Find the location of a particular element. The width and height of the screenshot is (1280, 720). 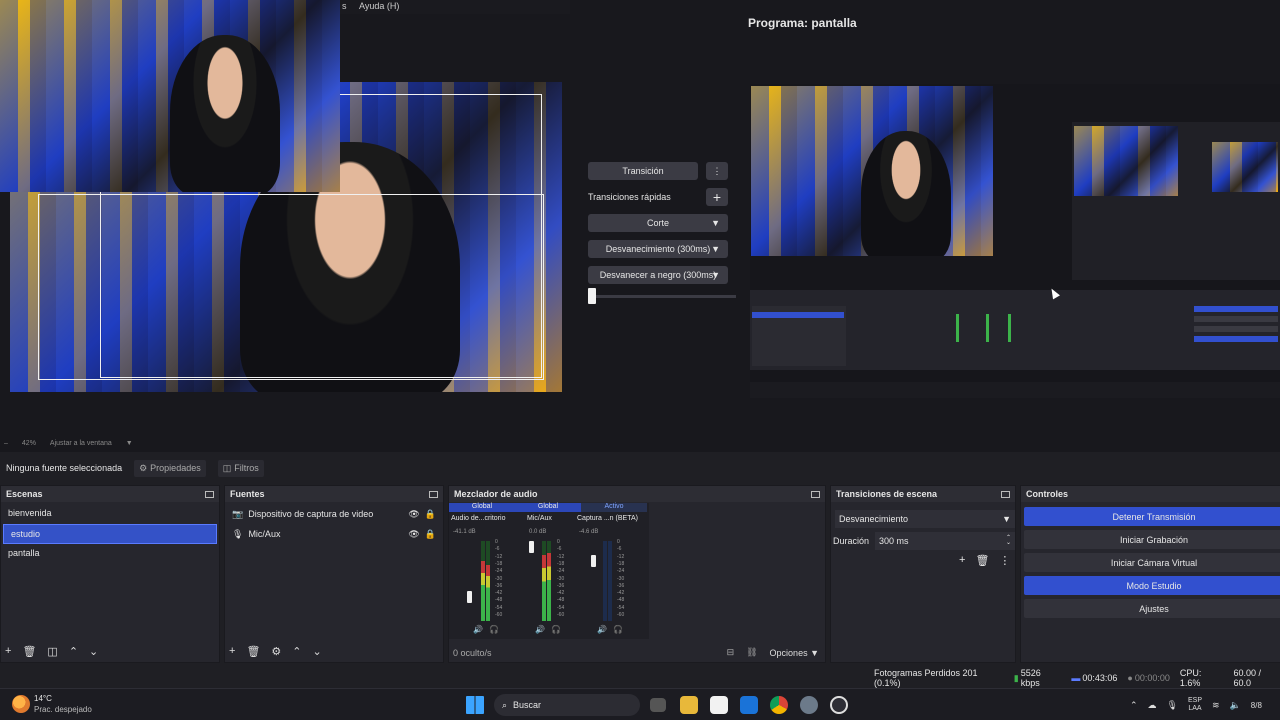

meter-scale-label: 0 is located at coordinates (496, 542).